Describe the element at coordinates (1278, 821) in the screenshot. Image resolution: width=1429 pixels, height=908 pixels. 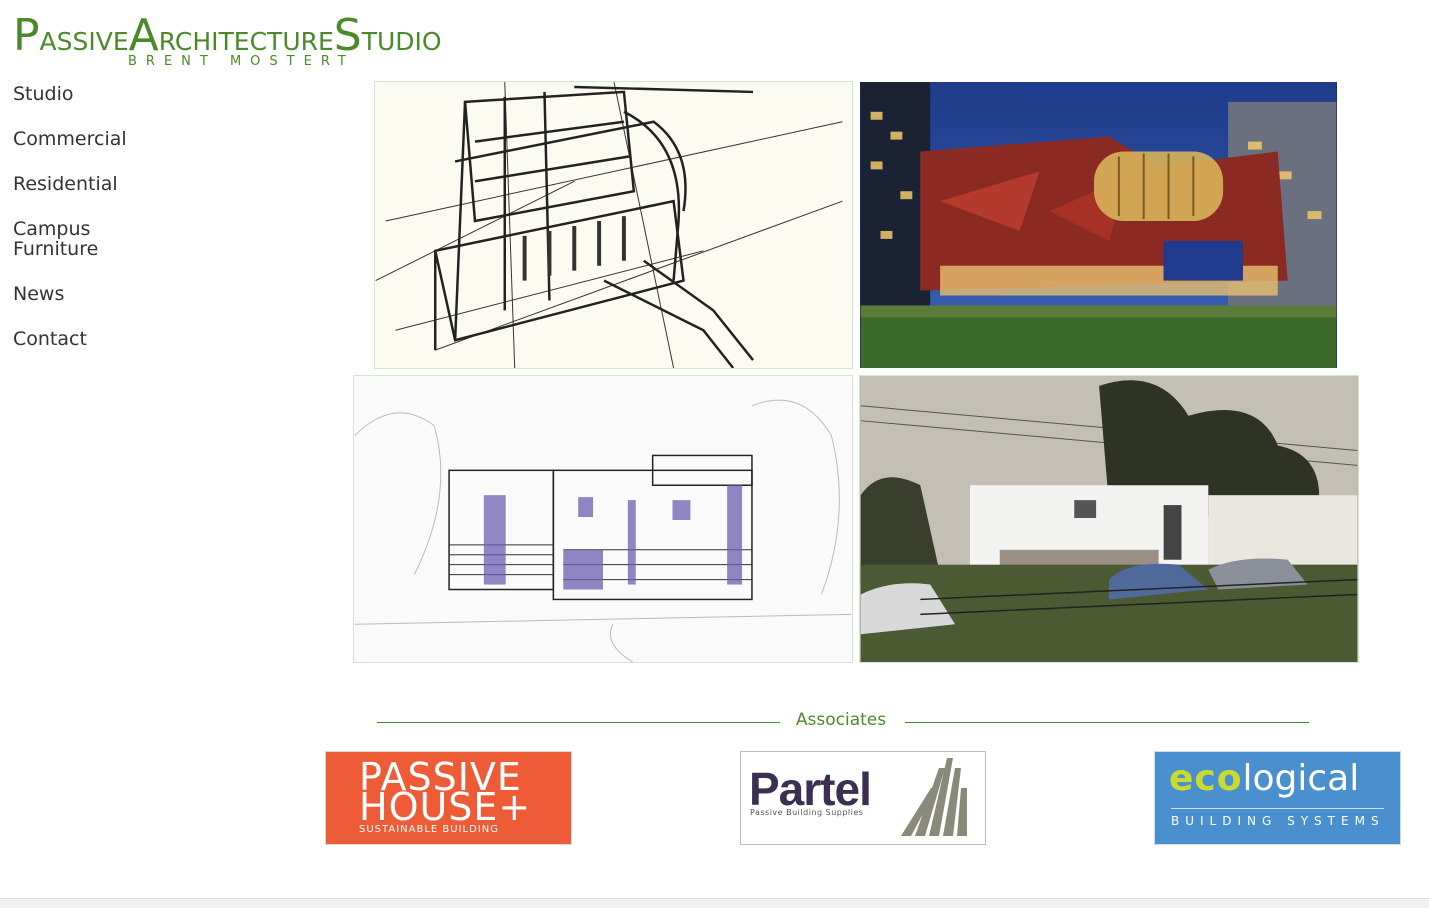
I see `ecological-tagline: BUILDING SYSTEMS` at that location.